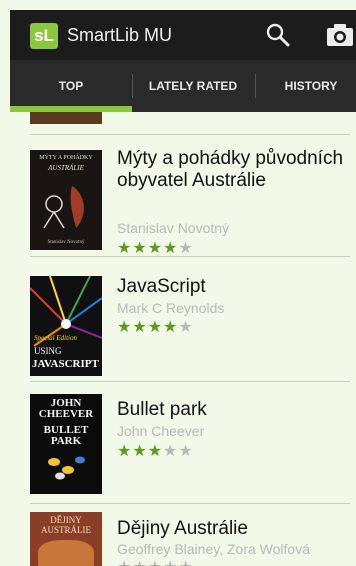 This screenshot has width=356, height=566. Describe the element at coordinates (120, 35) in the screenshot. I see `app-title: SmartLib MU` at that location.